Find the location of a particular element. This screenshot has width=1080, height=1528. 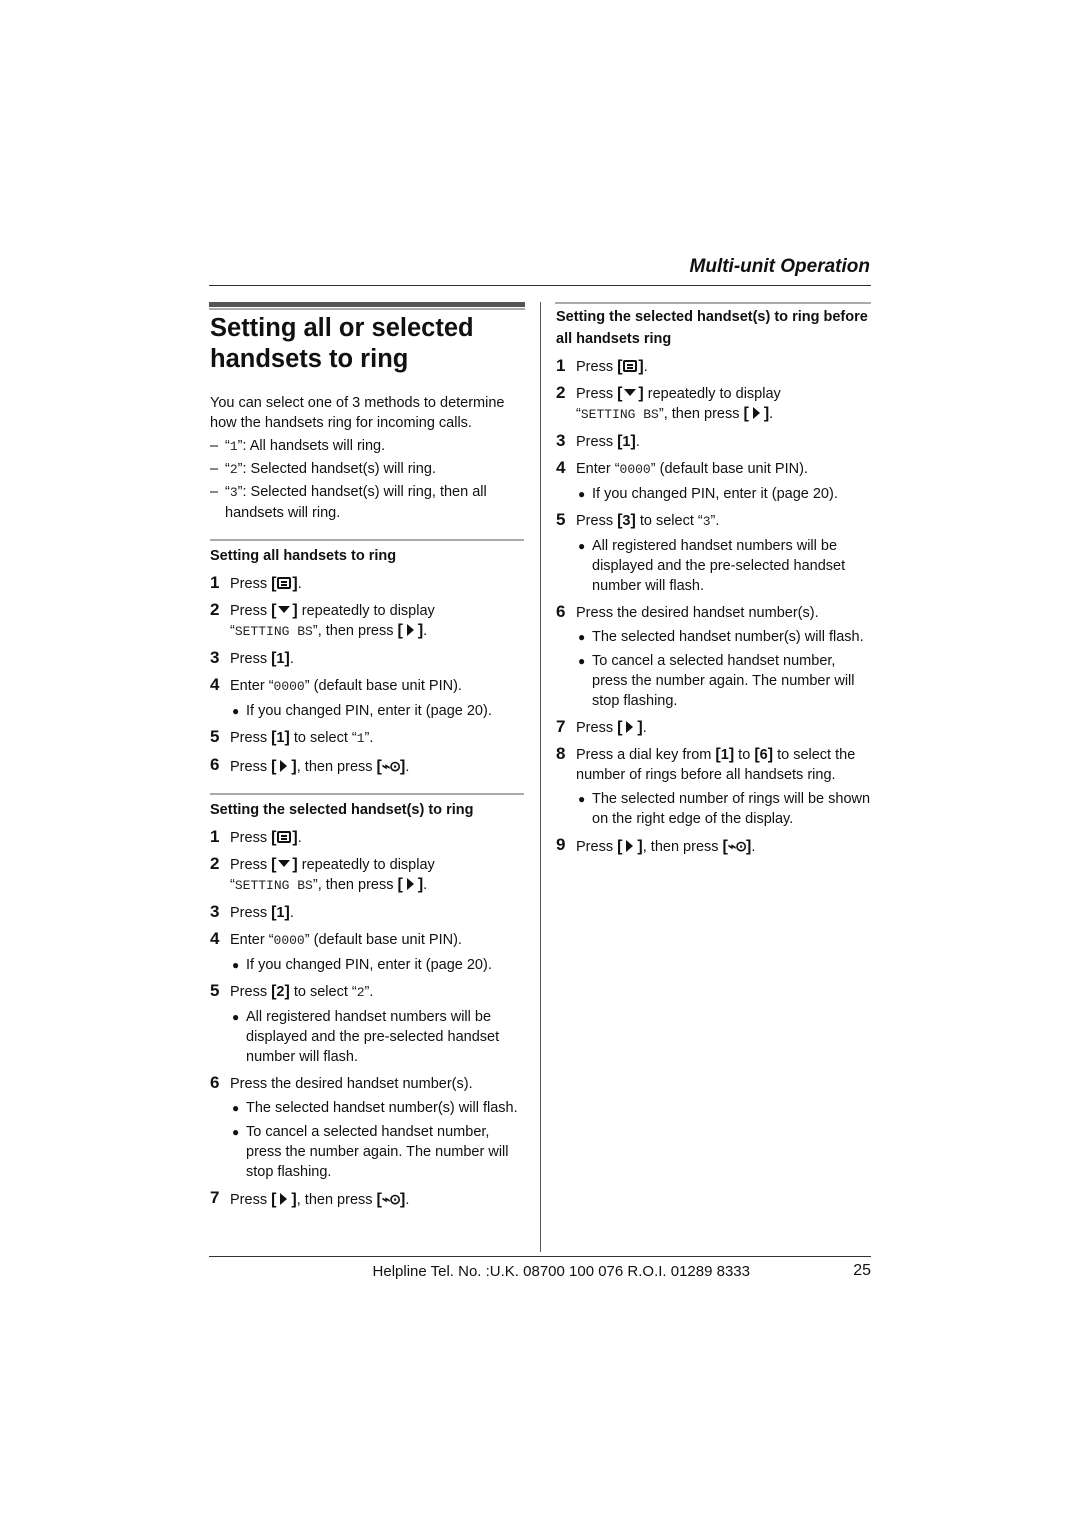

section-header: Multi-unit Operation is located at coordinates (779, 266).